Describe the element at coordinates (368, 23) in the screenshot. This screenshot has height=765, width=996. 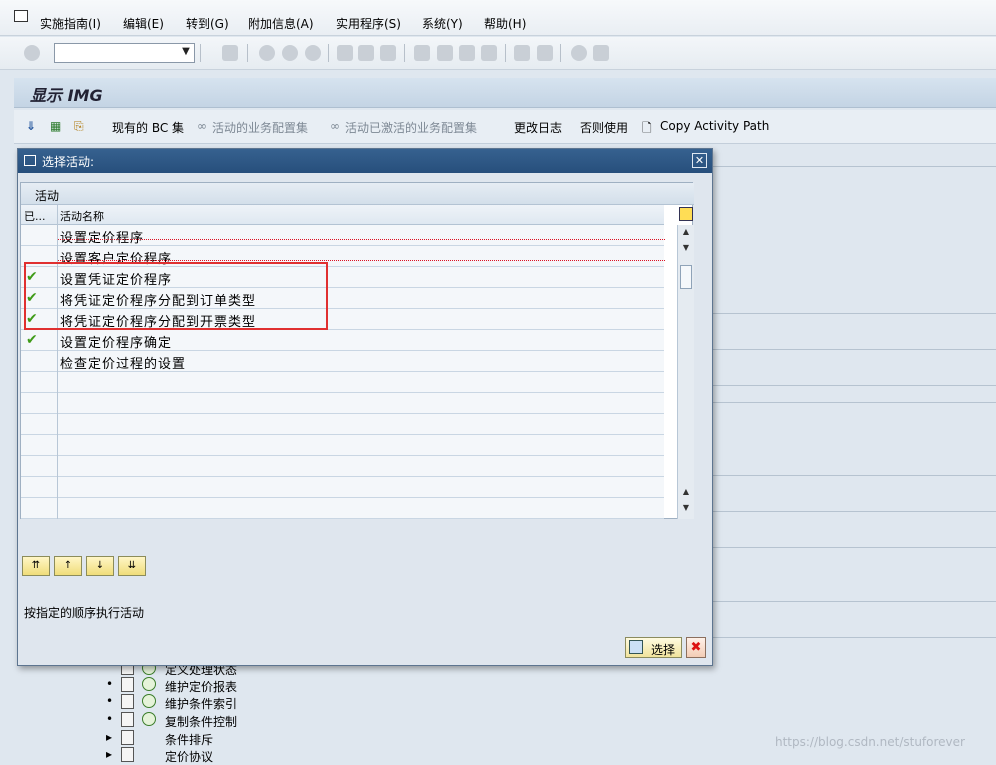
I see `menu-utilities: 实用程序(S)` at that location.